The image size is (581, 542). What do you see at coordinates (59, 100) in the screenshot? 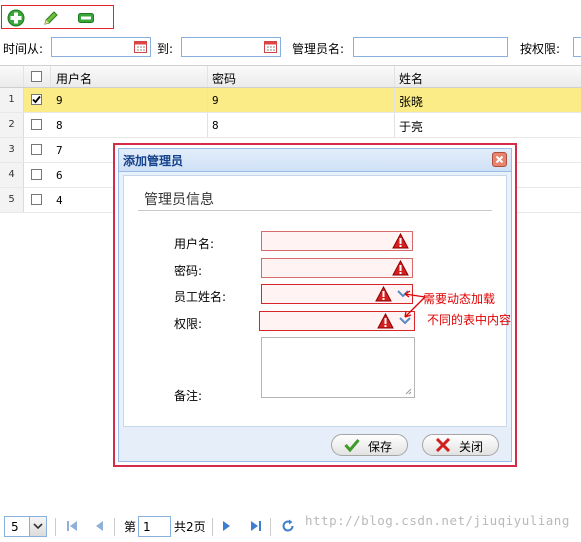
I see `cell-username: 9` at bounding box center [59, 100].